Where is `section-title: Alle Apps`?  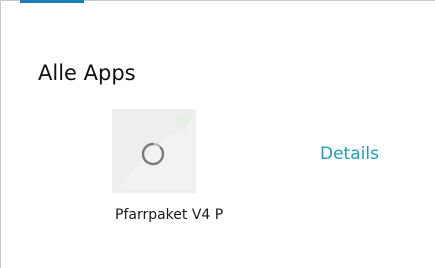 section-title: Alle Apps is located at coordinates (87, 73).